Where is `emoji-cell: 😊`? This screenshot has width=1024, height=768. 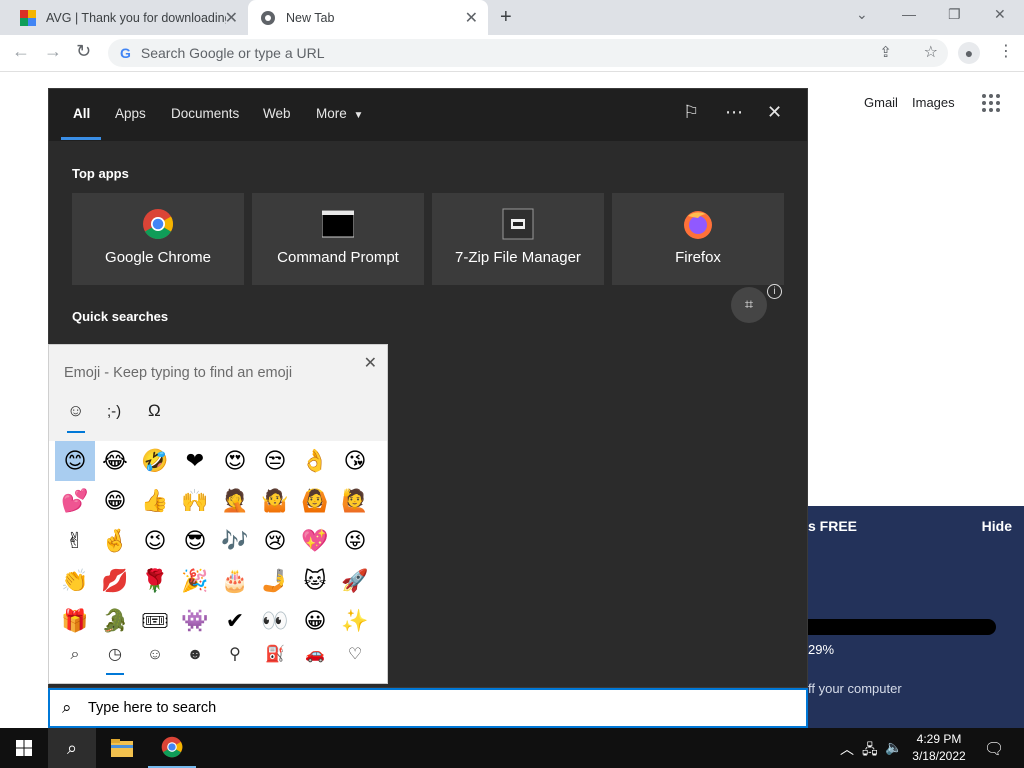 emoji-cell: 😊 is located at coordinates (75, 461).